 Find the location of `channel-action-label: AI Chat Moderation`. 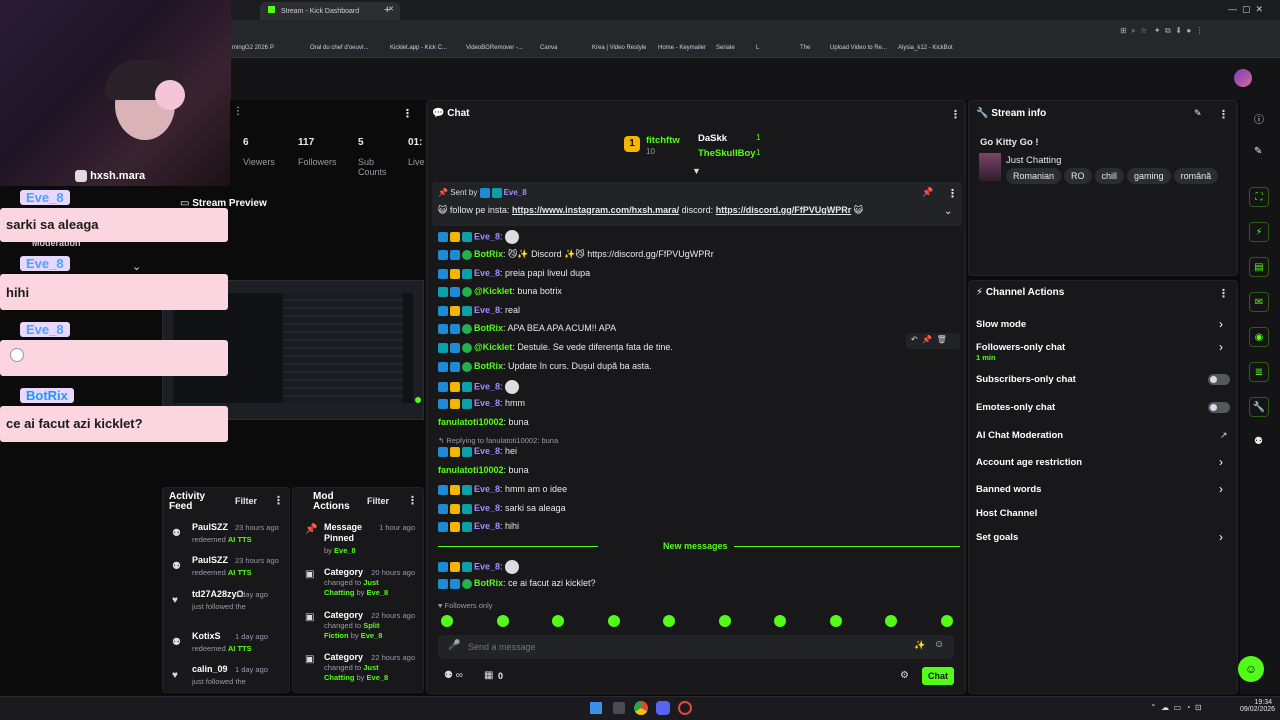

channel-action-label: AI Chat Moderation is located at coordinates (1019, 435).